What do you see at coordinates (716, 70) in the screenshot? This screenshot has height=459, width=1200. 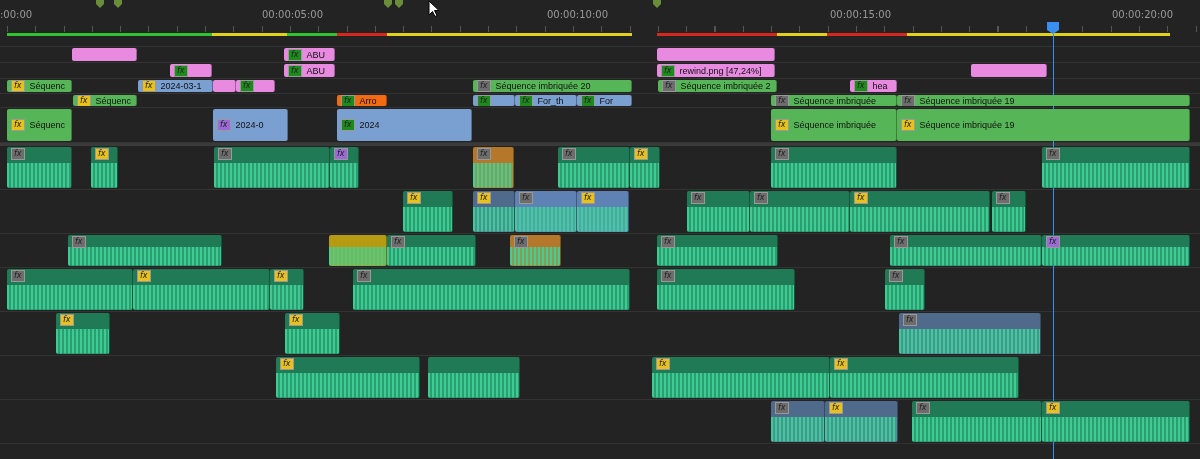 I see `video-clip: fx rewind.png [47,24%]` at bounding box center [716, 70].